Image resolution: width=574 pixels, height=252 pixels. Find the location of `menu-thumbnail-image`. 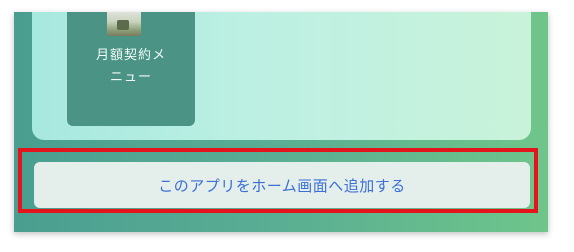

menu-thumbnail-image is located at coordinates (124, 24).